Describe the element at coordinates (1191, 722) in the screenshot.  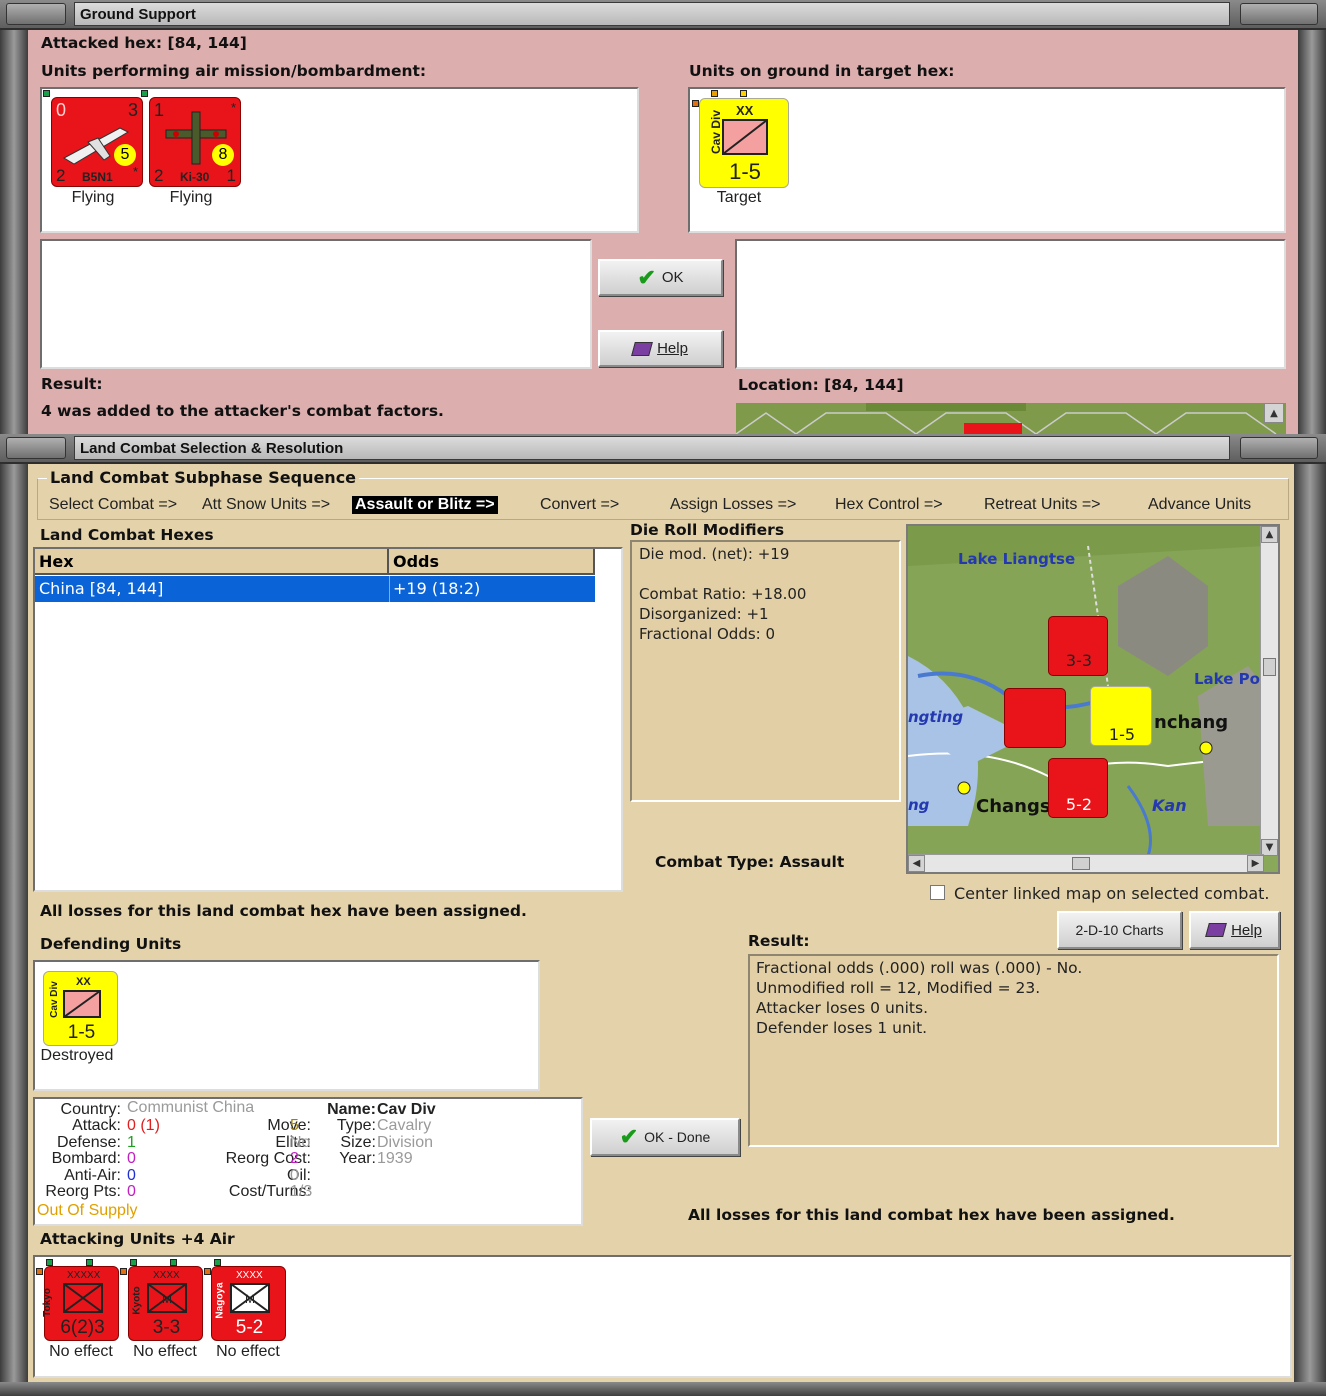
I see `map-label-city: nchang` at that location.